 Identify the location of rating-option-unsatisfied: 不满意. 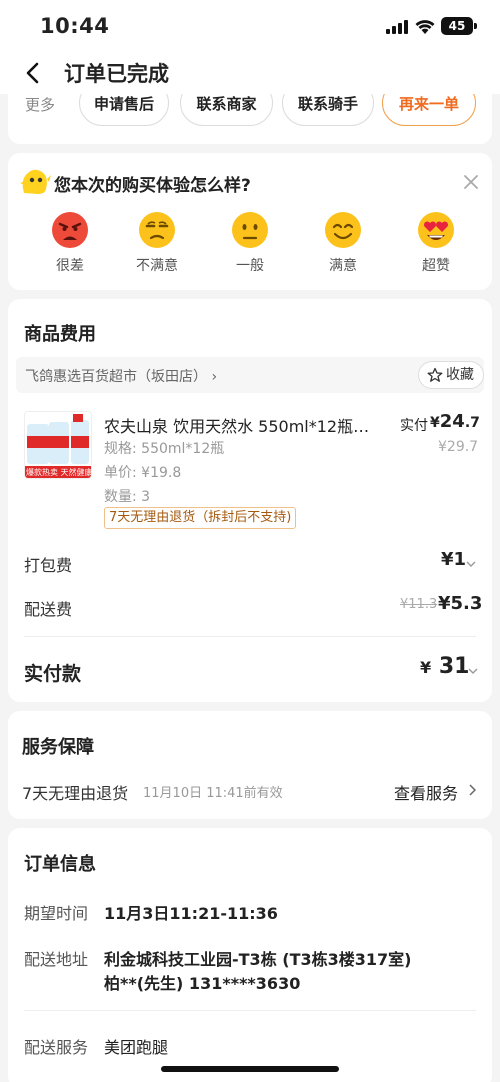
(157, 243).